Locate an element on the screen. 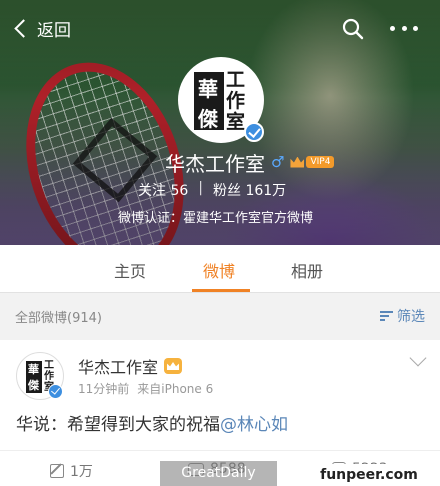  post-author-name: 华杰工作室 is located at coordinates (118, 366).